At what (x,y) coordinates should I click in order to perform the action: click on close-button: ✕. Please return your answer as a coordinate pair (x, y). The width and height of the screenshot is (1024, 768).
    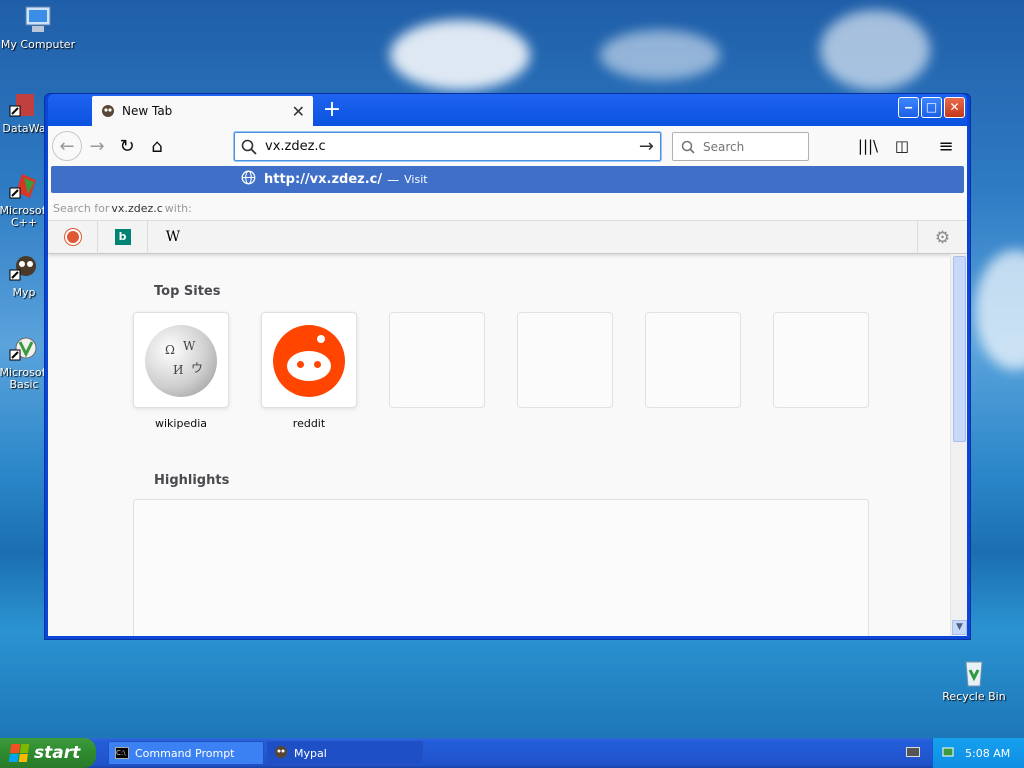
    Looking at the image, I should click on (954, 107).